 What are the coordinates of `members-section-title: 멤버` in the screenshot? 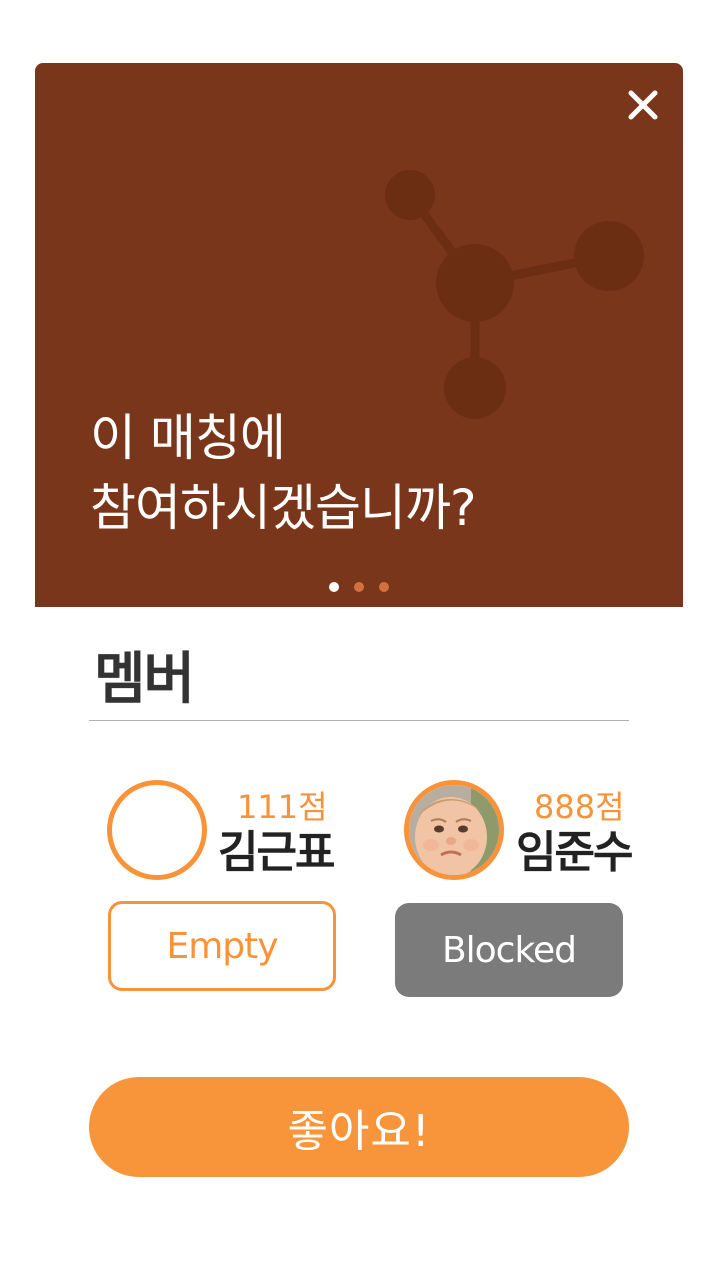 It's located at (144, 679).